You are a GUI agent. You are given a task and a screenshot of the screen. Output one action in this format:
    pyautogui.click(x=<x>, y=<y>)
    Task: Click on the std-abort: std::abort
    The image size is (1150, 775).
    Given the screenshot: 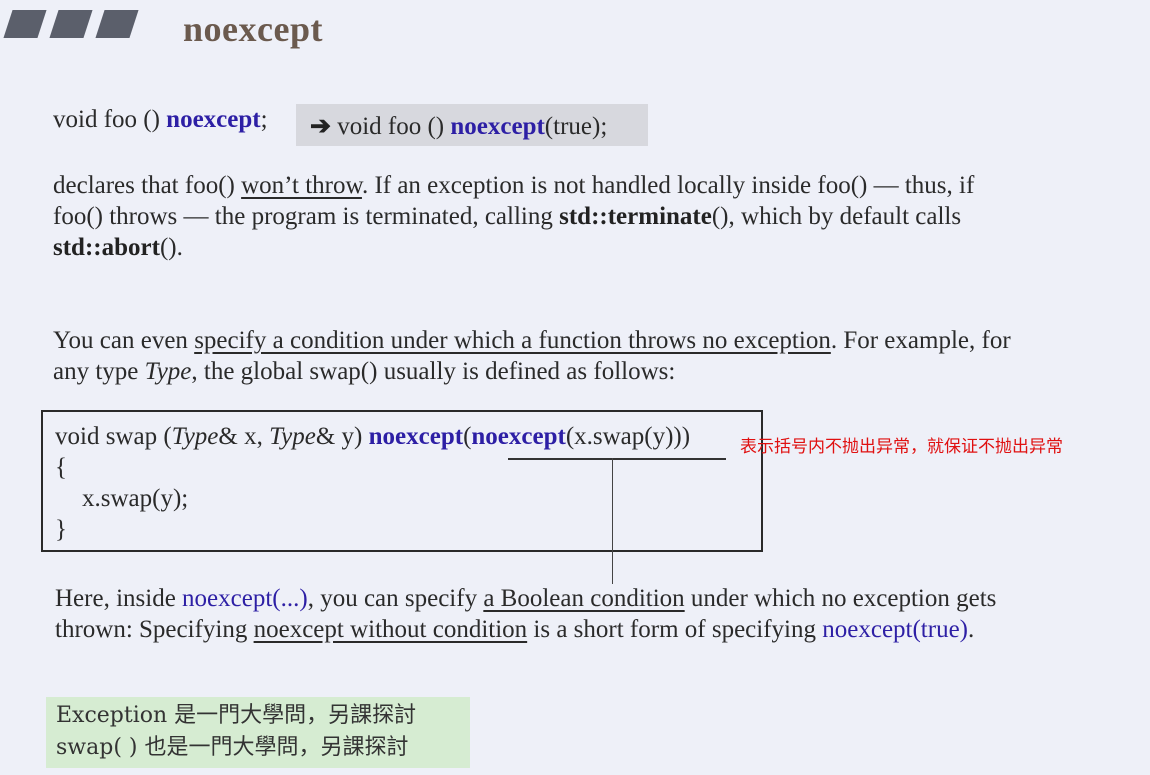 What is the action you would take?
    pyautogui.click(x=106, y=247)
    